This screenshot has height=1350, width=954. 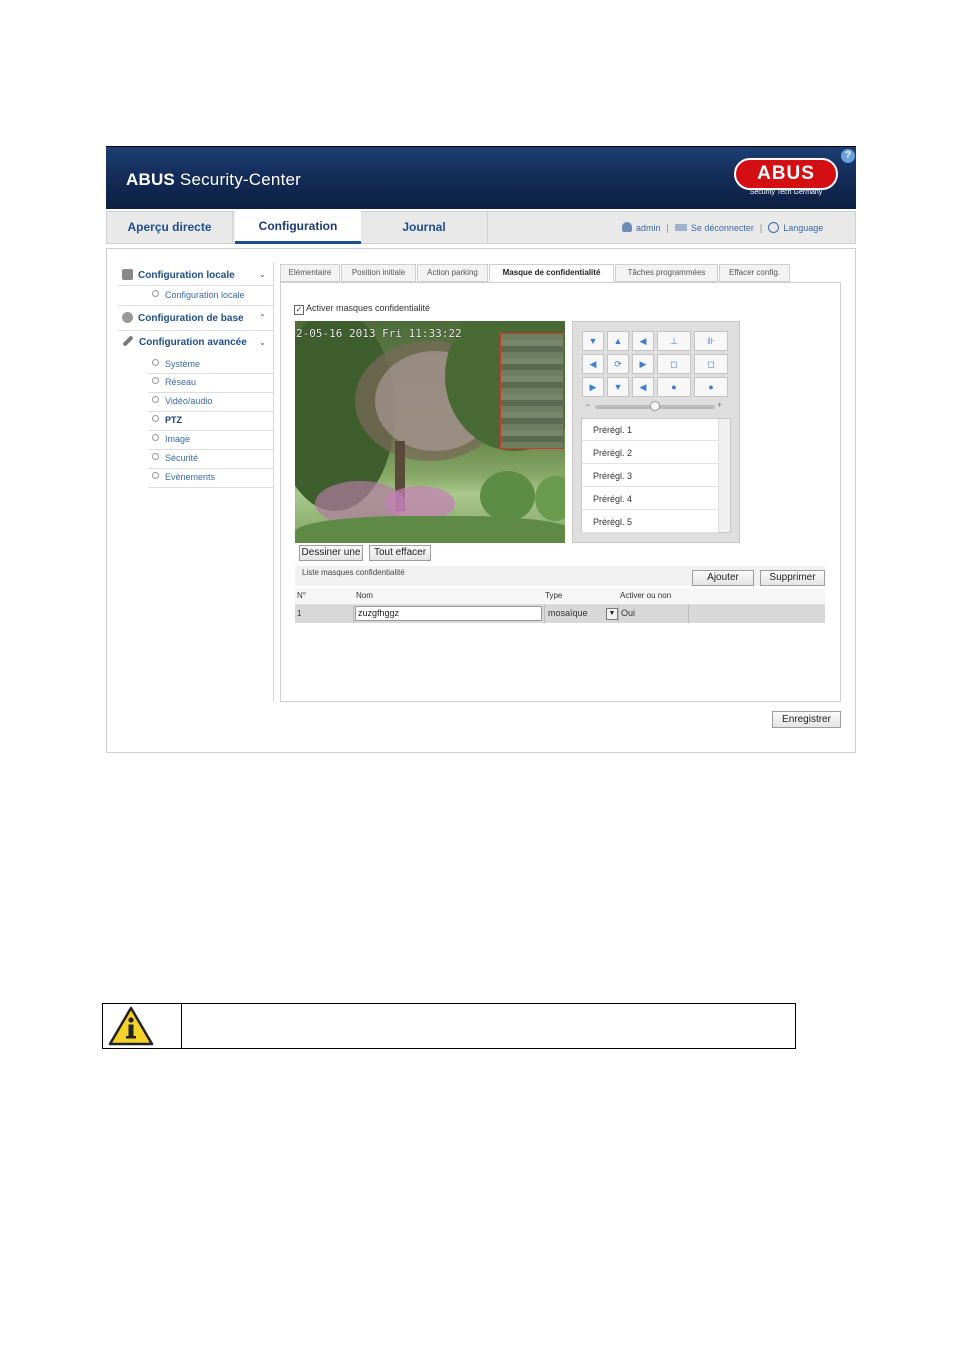 I want to click on ptz-left-icon: ◀, so click(x=593, y=364).